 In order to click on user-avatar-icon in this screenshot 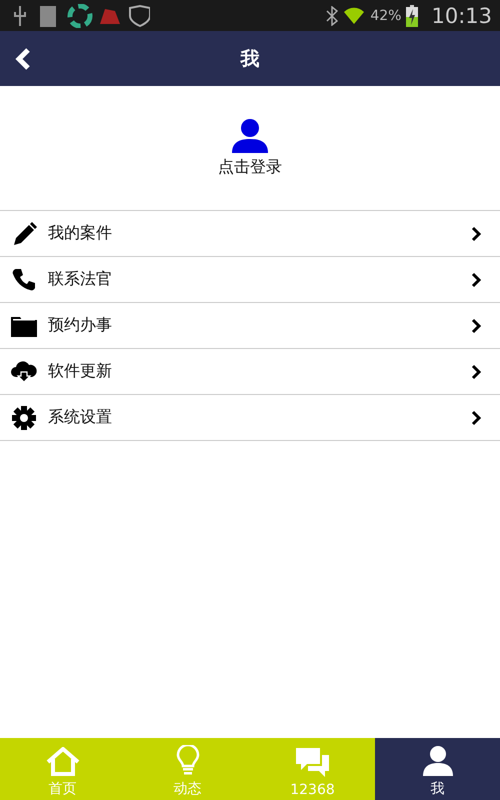, I will do `click(250, 135)`.